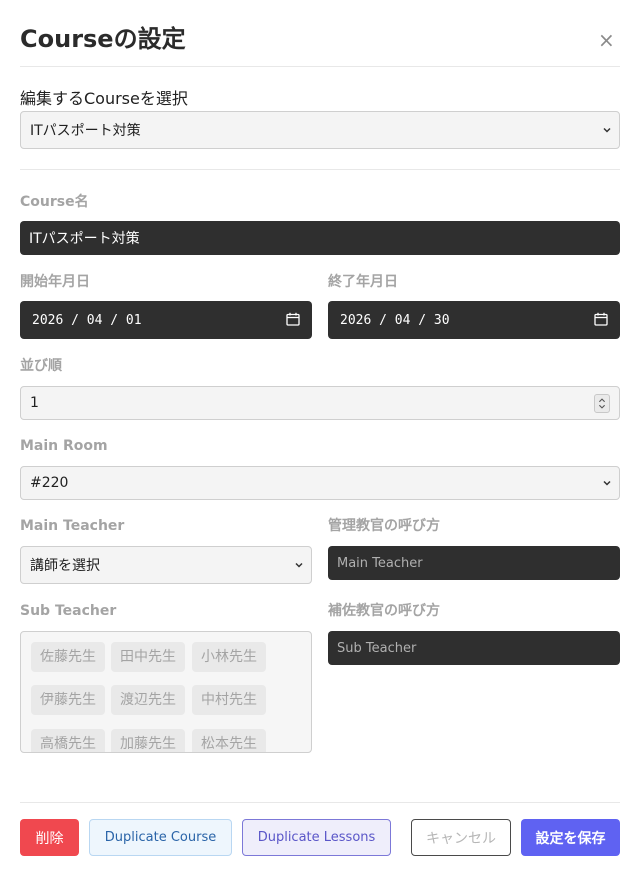  Describe the element at coordinates (55, 282) in the screenshot. I see `start-date-label: 開始年月日` at that location.